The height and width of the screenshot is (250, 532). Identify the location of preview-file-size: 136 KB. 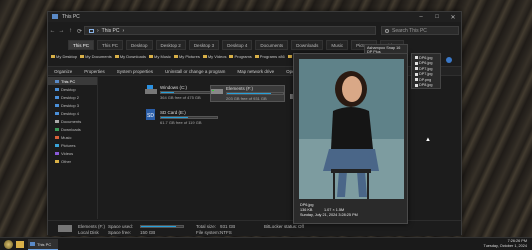
(306, 210).